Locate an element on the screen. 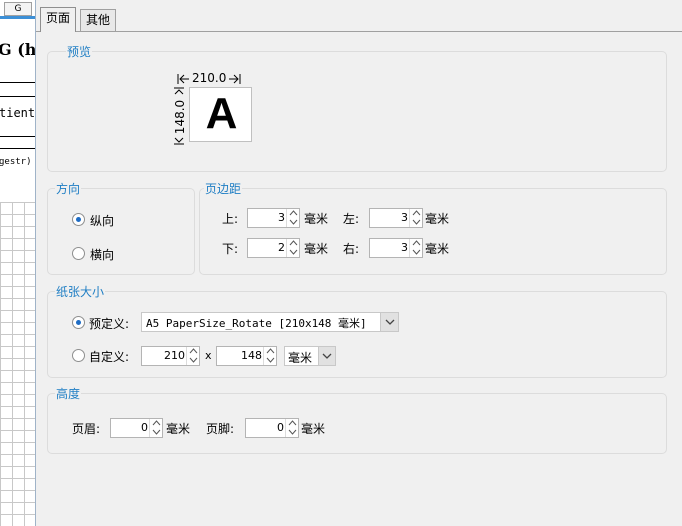 This screenshot has height=526, width=682. margin-left-value: 3 is located at coordinates (404, 217).